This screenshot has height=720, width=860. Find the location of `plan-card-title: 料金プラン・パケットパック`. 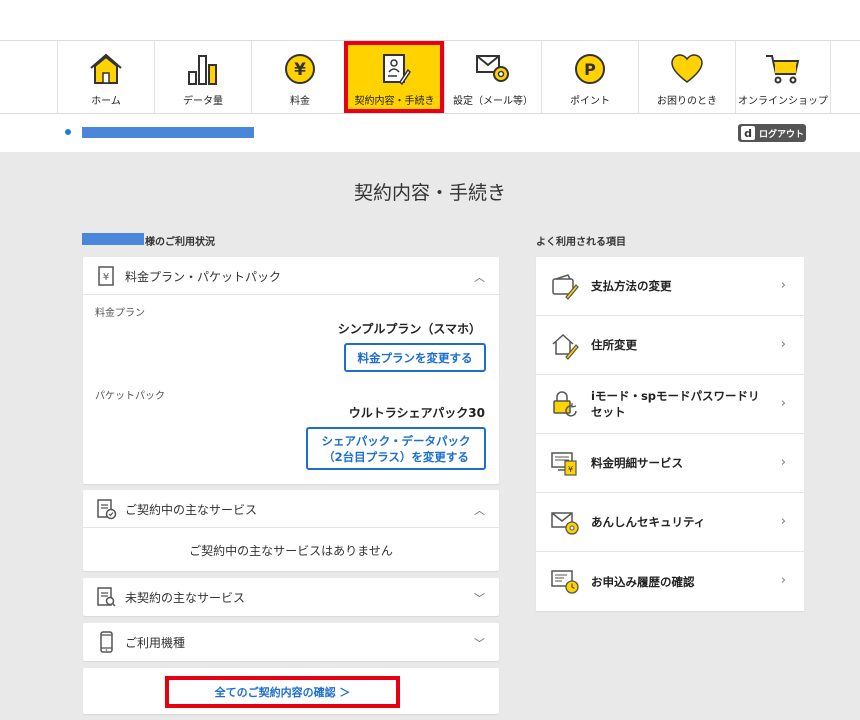

plan-card-title: 料金プラン・パケットパック is located at coordinates (203, 277).